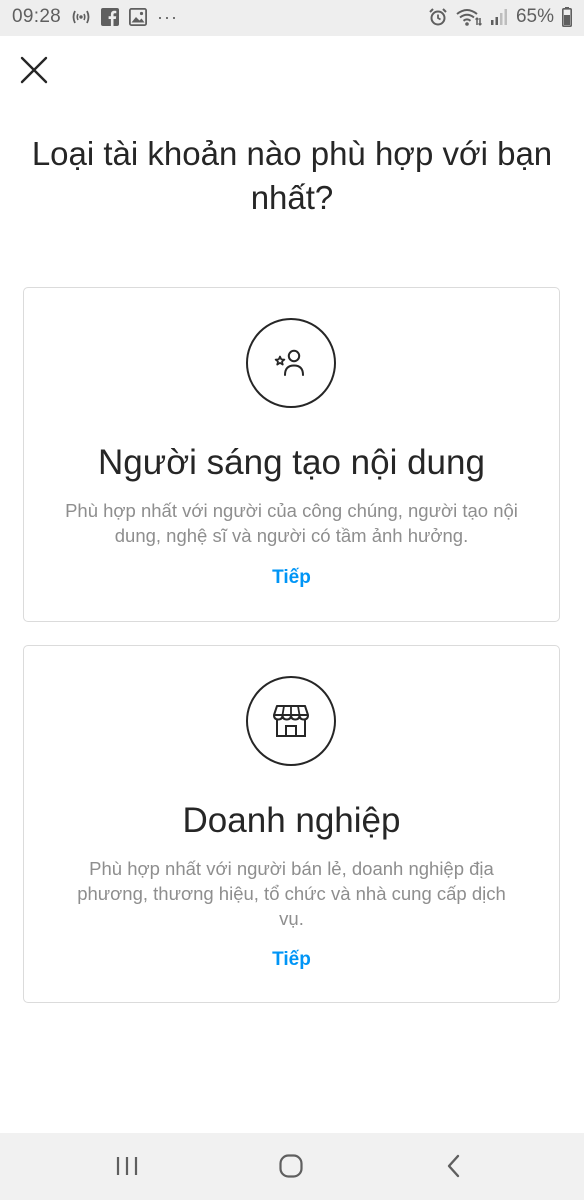  I want to click on status-right: 65%, so click(500, 17).